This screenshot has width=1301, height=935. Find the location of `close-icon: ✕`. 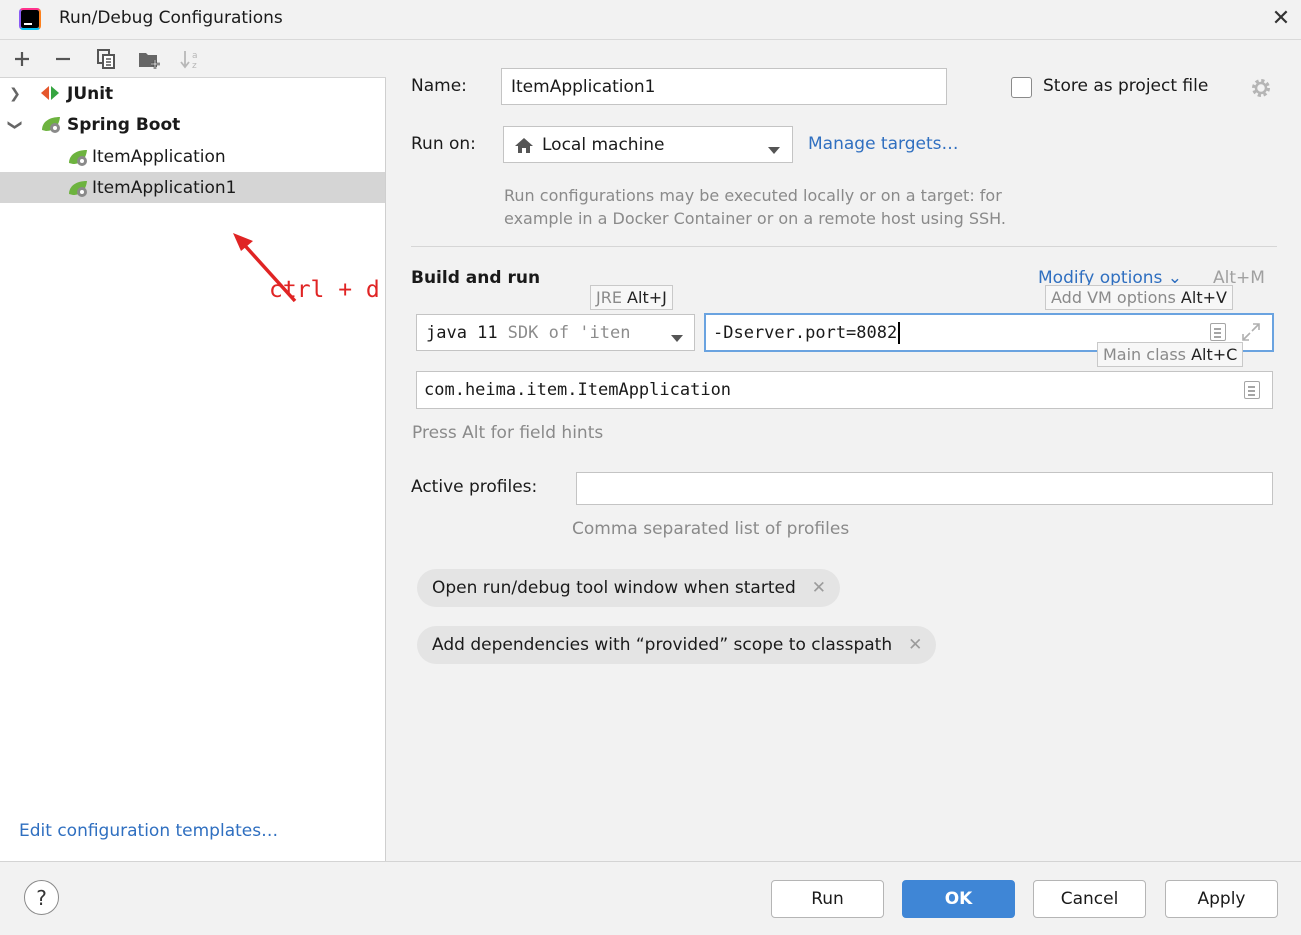

close-icon: ✕ is located at coordinates (1281, 19).